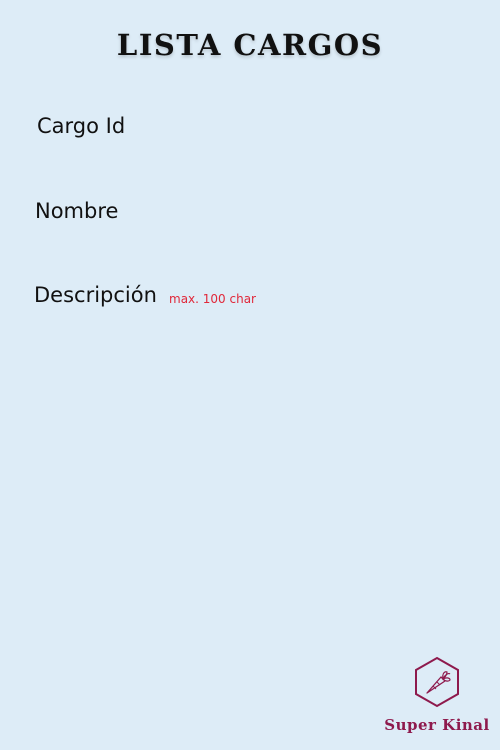 The image size is (500, 750). I want to click on descripcion-max-length-hint: max. 100 char, so click(212, 299).